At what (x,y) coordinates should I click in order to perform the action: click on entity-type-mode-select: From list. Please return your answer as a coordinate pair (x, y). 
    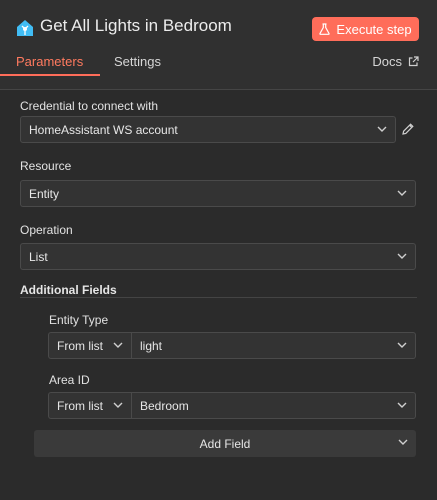
    Looking at the image, I should click on (90, 345).